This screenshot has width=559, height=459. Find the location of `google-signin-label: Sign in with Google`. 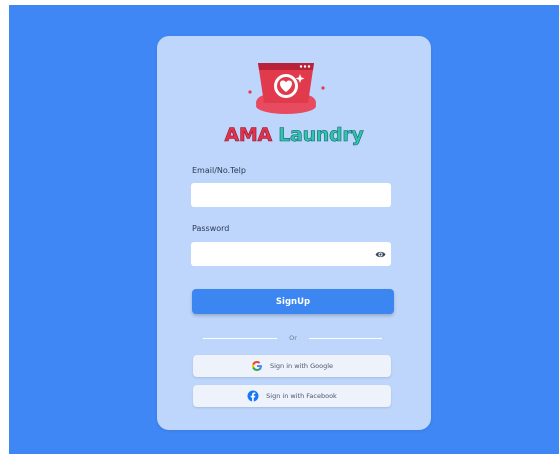

google-signin-label: Sign in with Google is located at coordinates (301, 366).